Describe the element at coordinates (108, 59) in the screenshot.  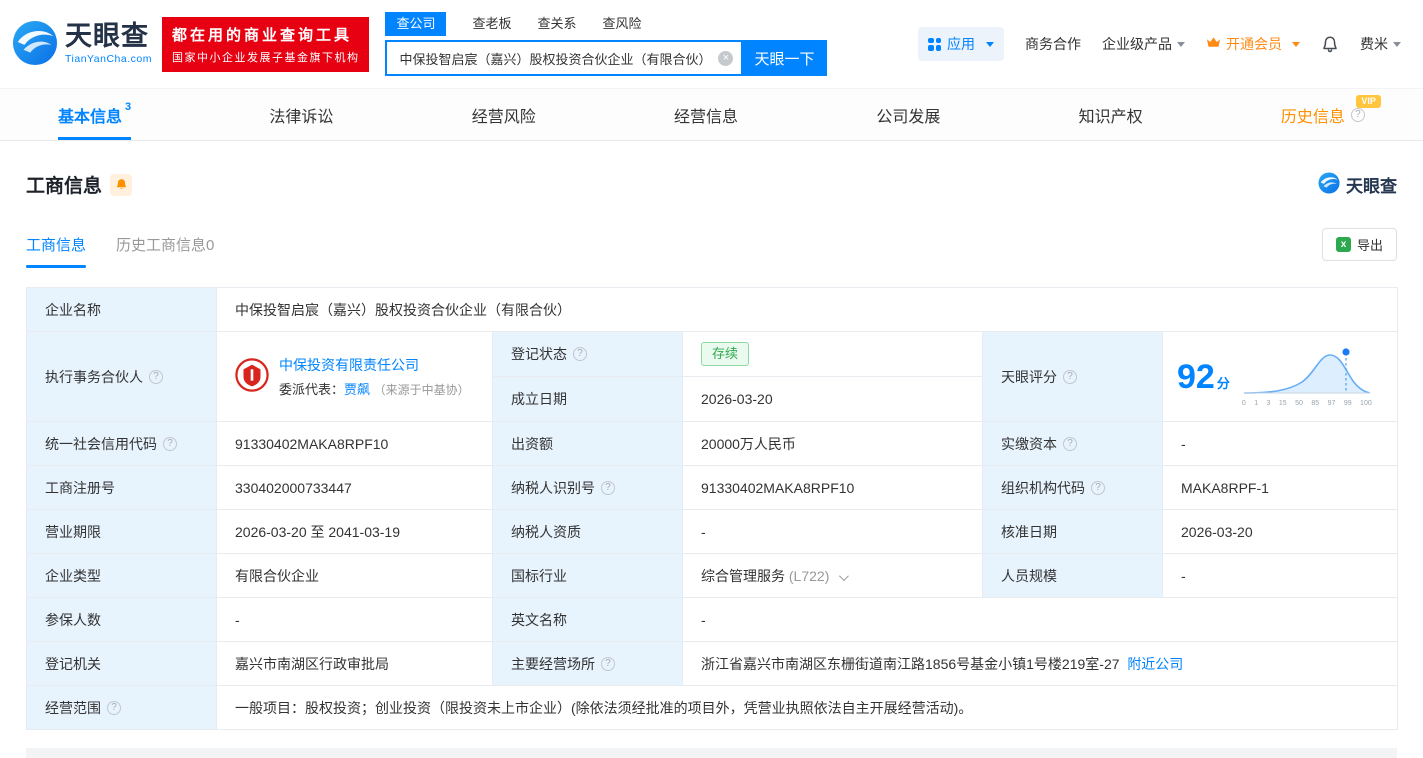
I see `logo-text-en: TianYanCha.com` at that location.